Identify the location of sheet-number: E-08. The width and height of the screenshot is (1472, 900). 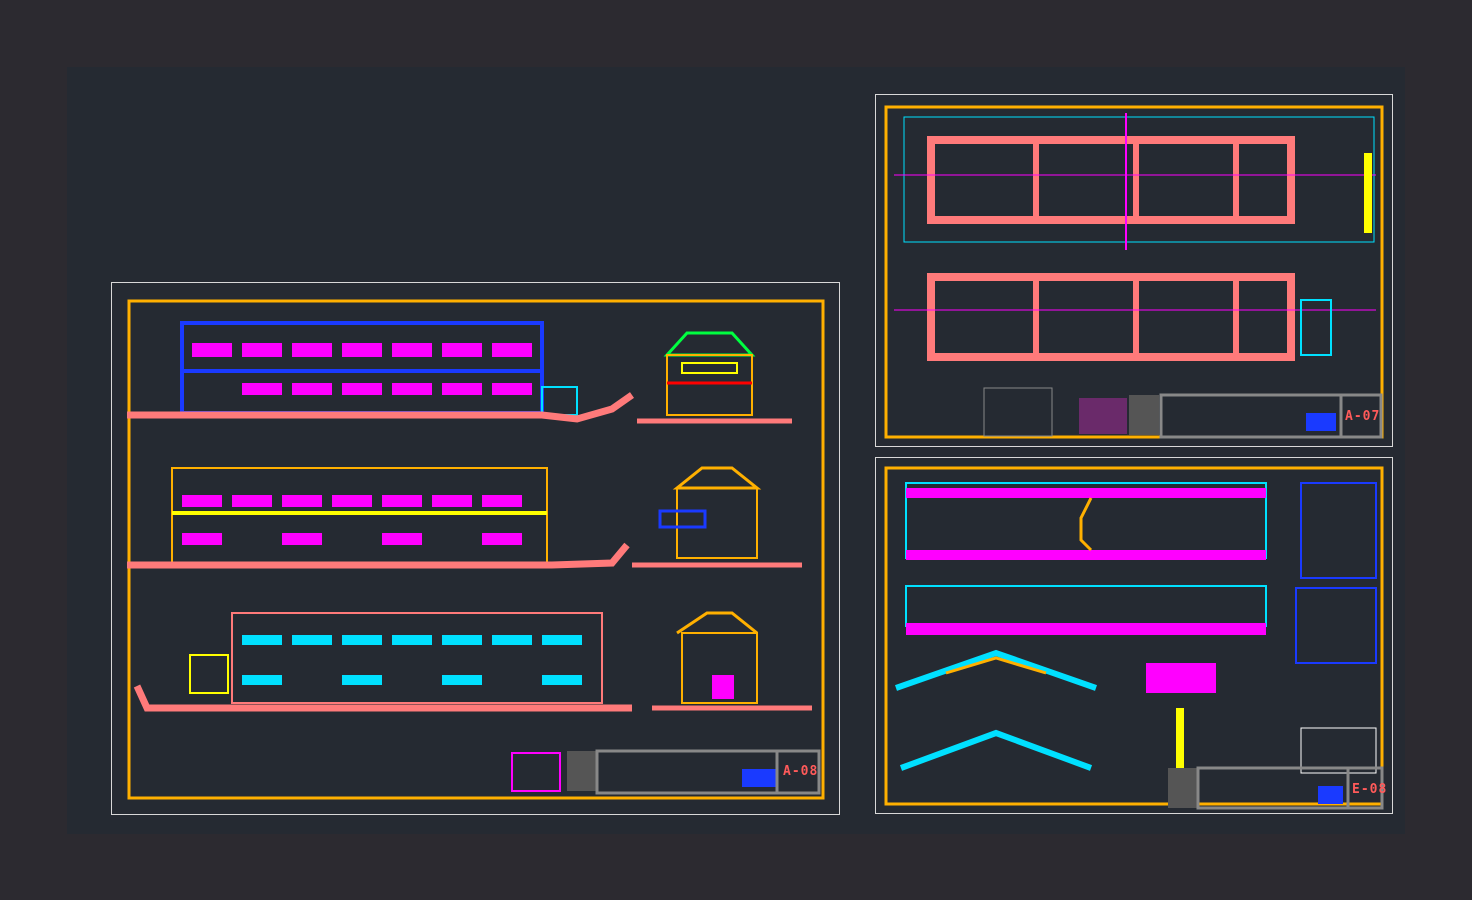
(1370, 789).